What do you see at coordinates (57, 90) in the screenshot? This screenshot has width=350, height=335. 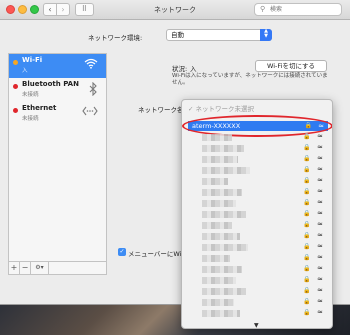 I see `service-item-bluetooth-pan: Bluetooth PAN 未接続` at bounding box center [57, 90].